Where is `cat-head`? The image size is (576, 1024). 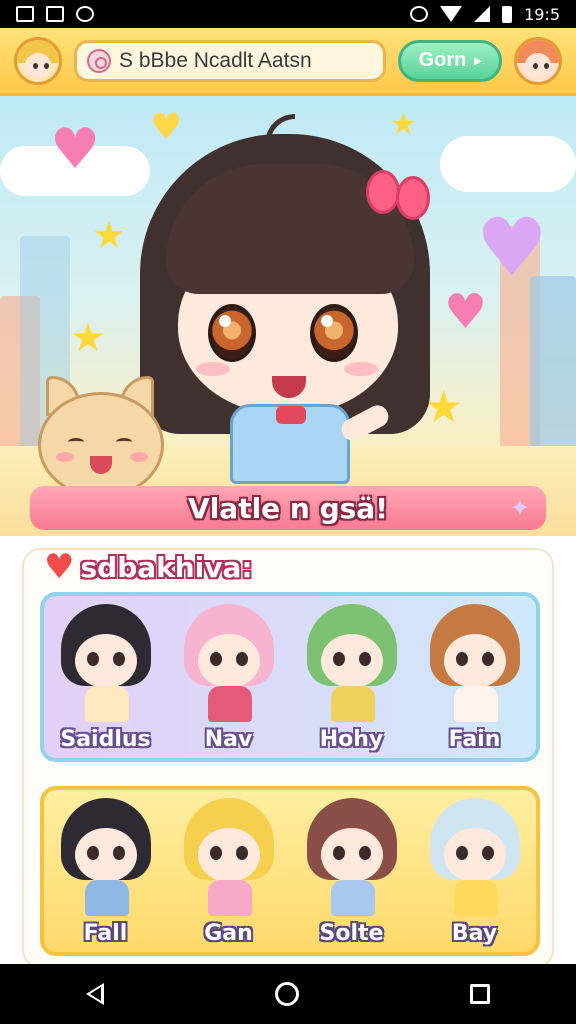
cat-head is located at coordinates (101, 445).